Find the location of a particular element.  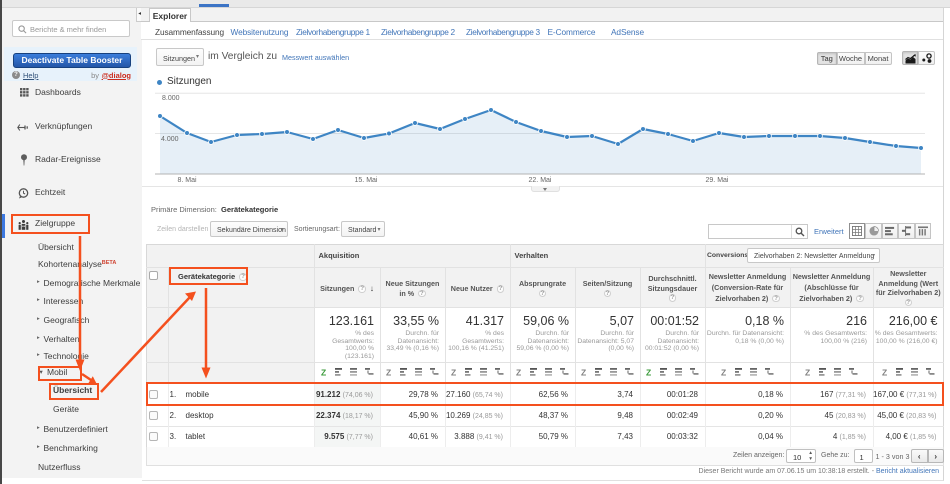

svg-text: 4.000 is located at coordinates (170, 139).